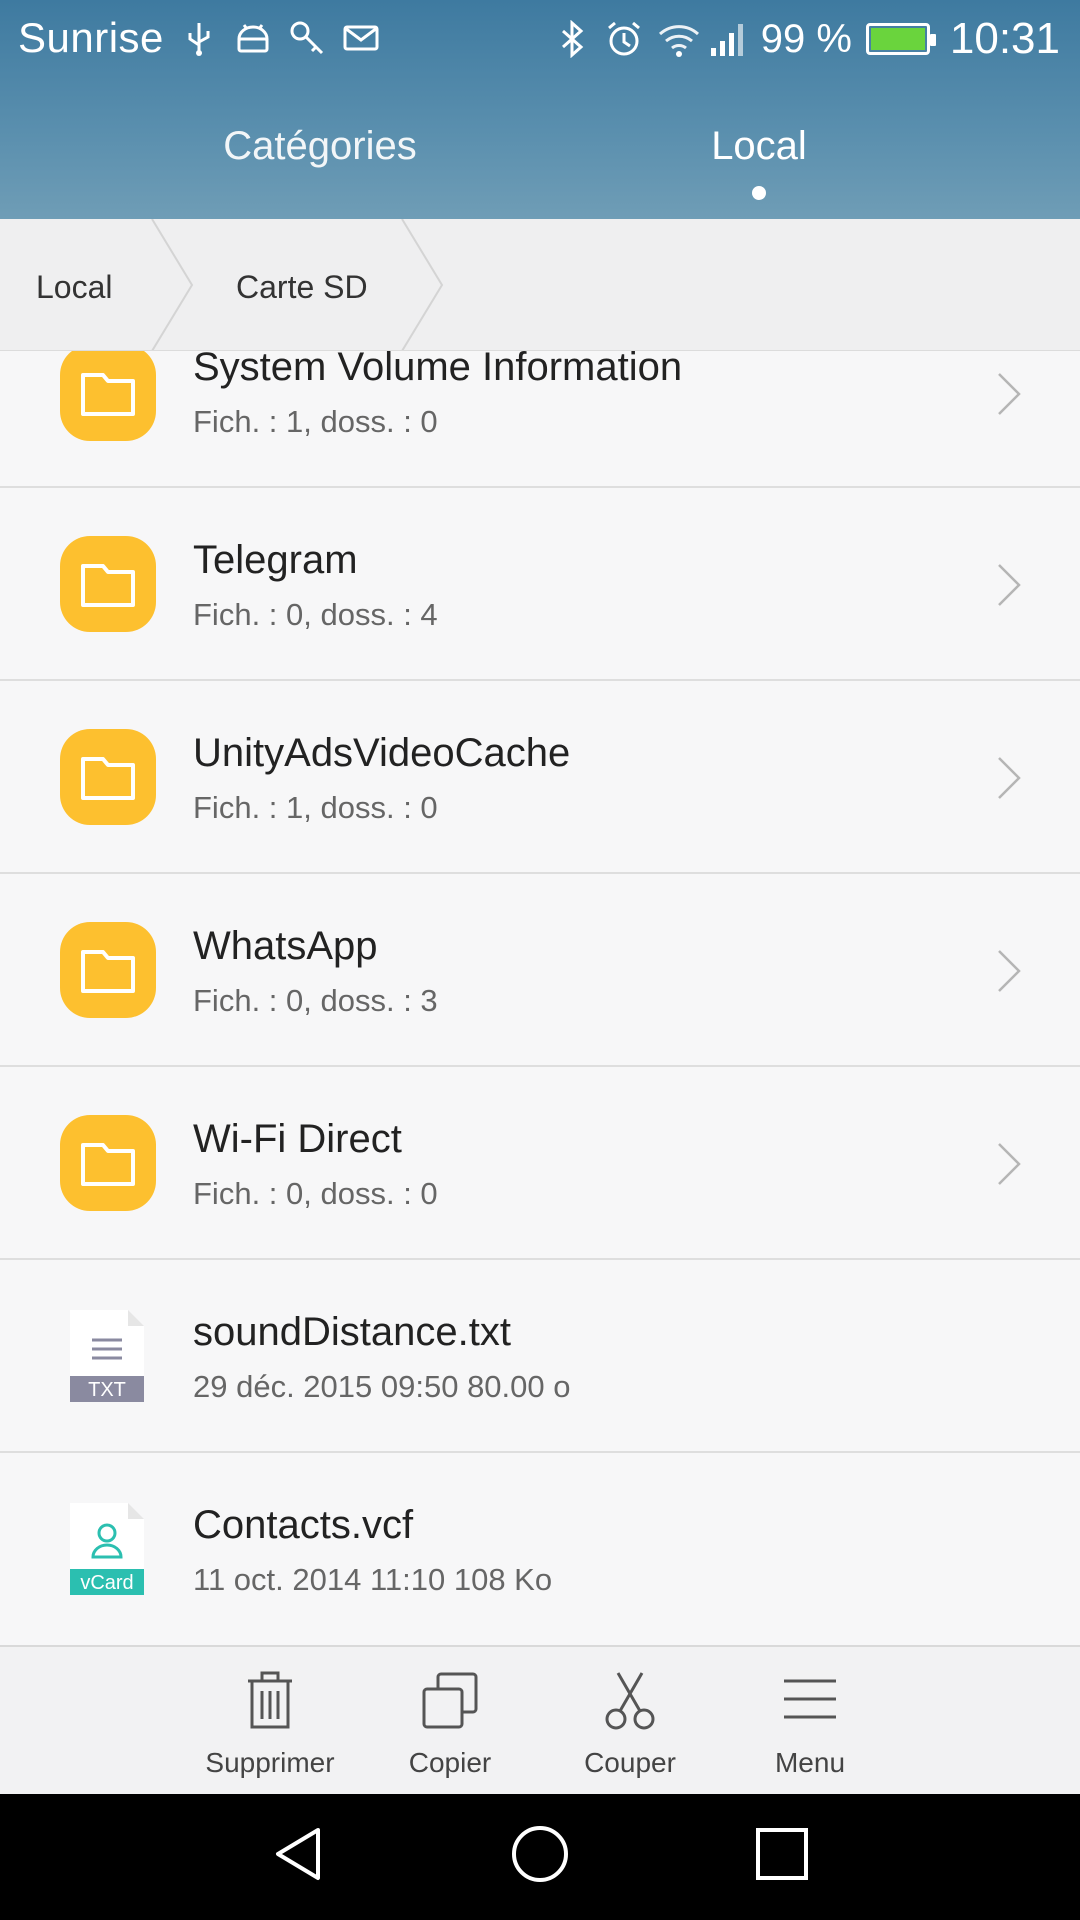 The height and width of the screenshot is (1920, 1080). What do you see at coordinates (624, 39) in the screenshot?
I see `alarm-icon` at bounding box center [624, 39].